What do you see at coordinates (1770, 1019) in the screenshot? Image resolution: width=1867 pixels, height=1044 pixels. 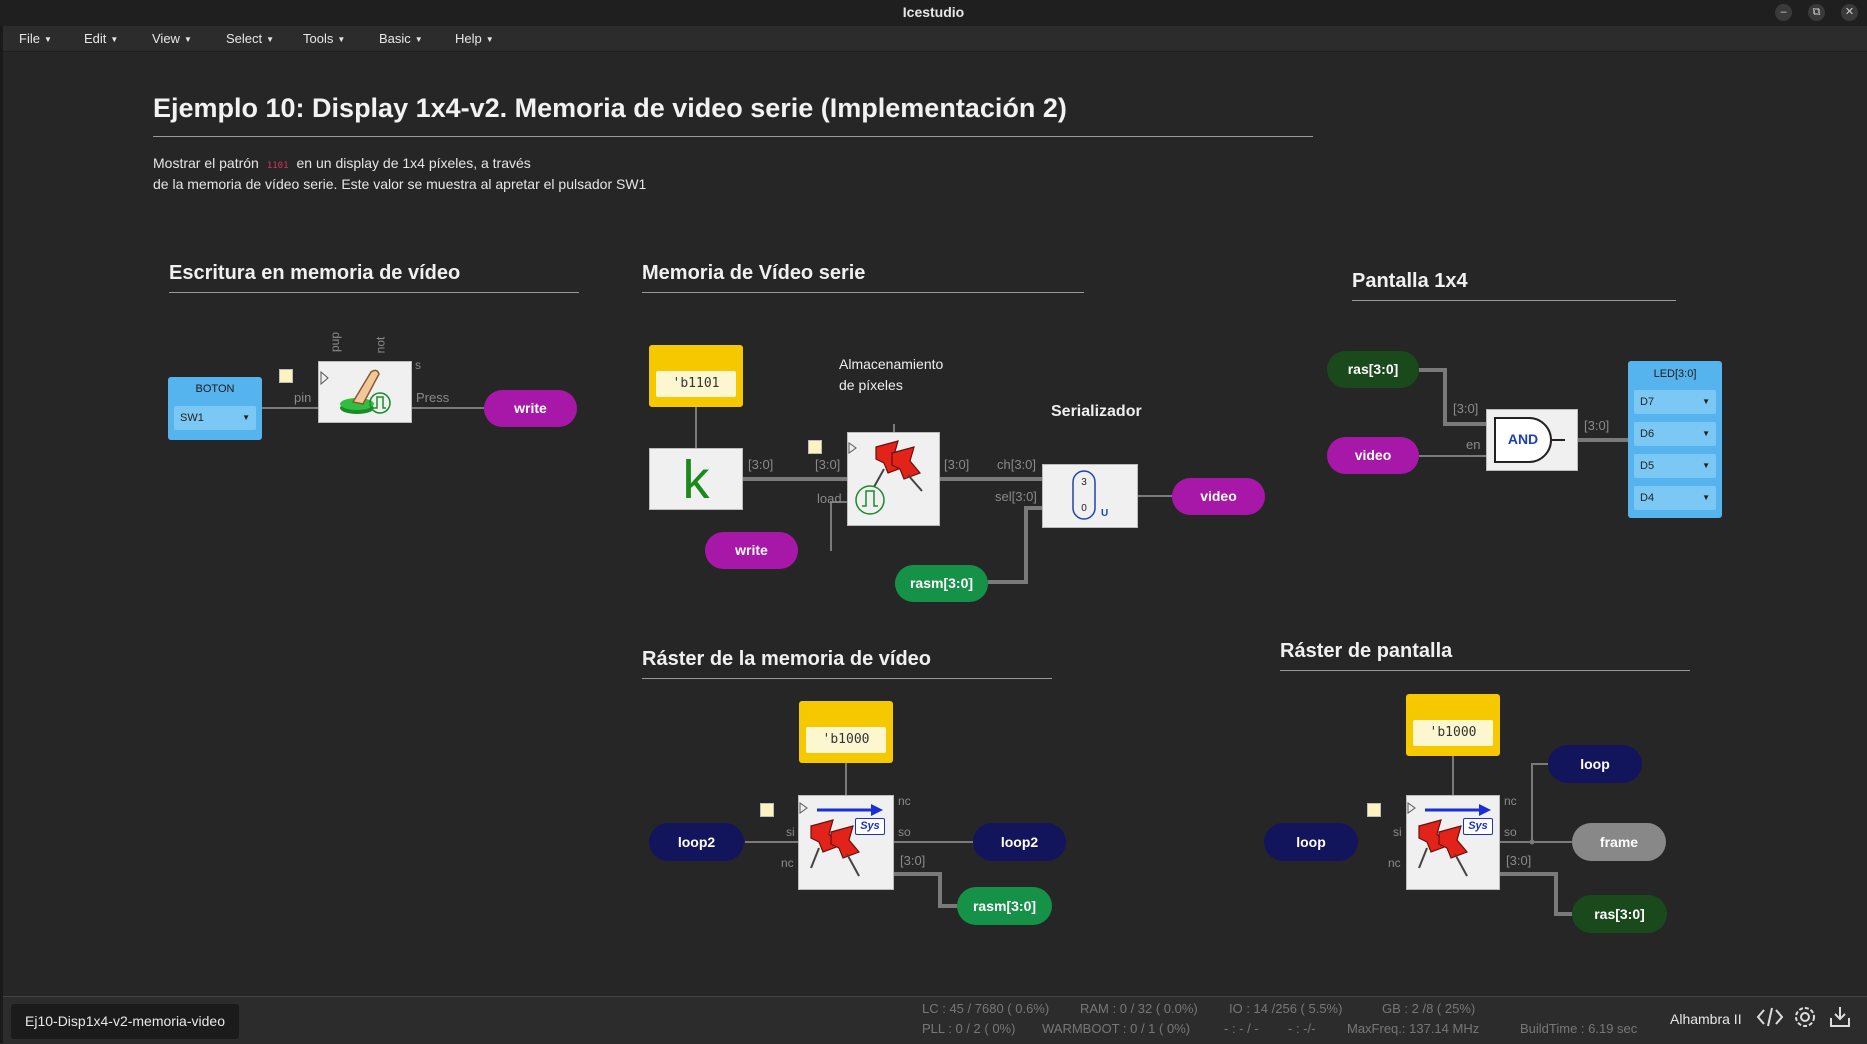 I see `code-icon` at bounding box center [1770, 1019].